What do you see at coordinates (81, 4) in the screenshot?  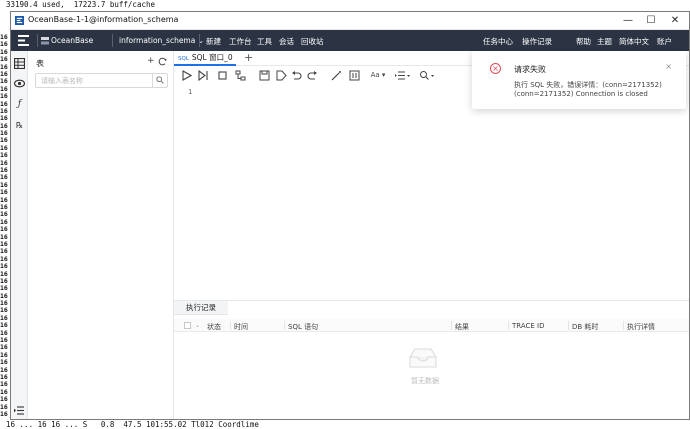 I see `terminal-line-top: 33190.4 used, 17223.7 buff/cache` at bounding box center [81, 4].